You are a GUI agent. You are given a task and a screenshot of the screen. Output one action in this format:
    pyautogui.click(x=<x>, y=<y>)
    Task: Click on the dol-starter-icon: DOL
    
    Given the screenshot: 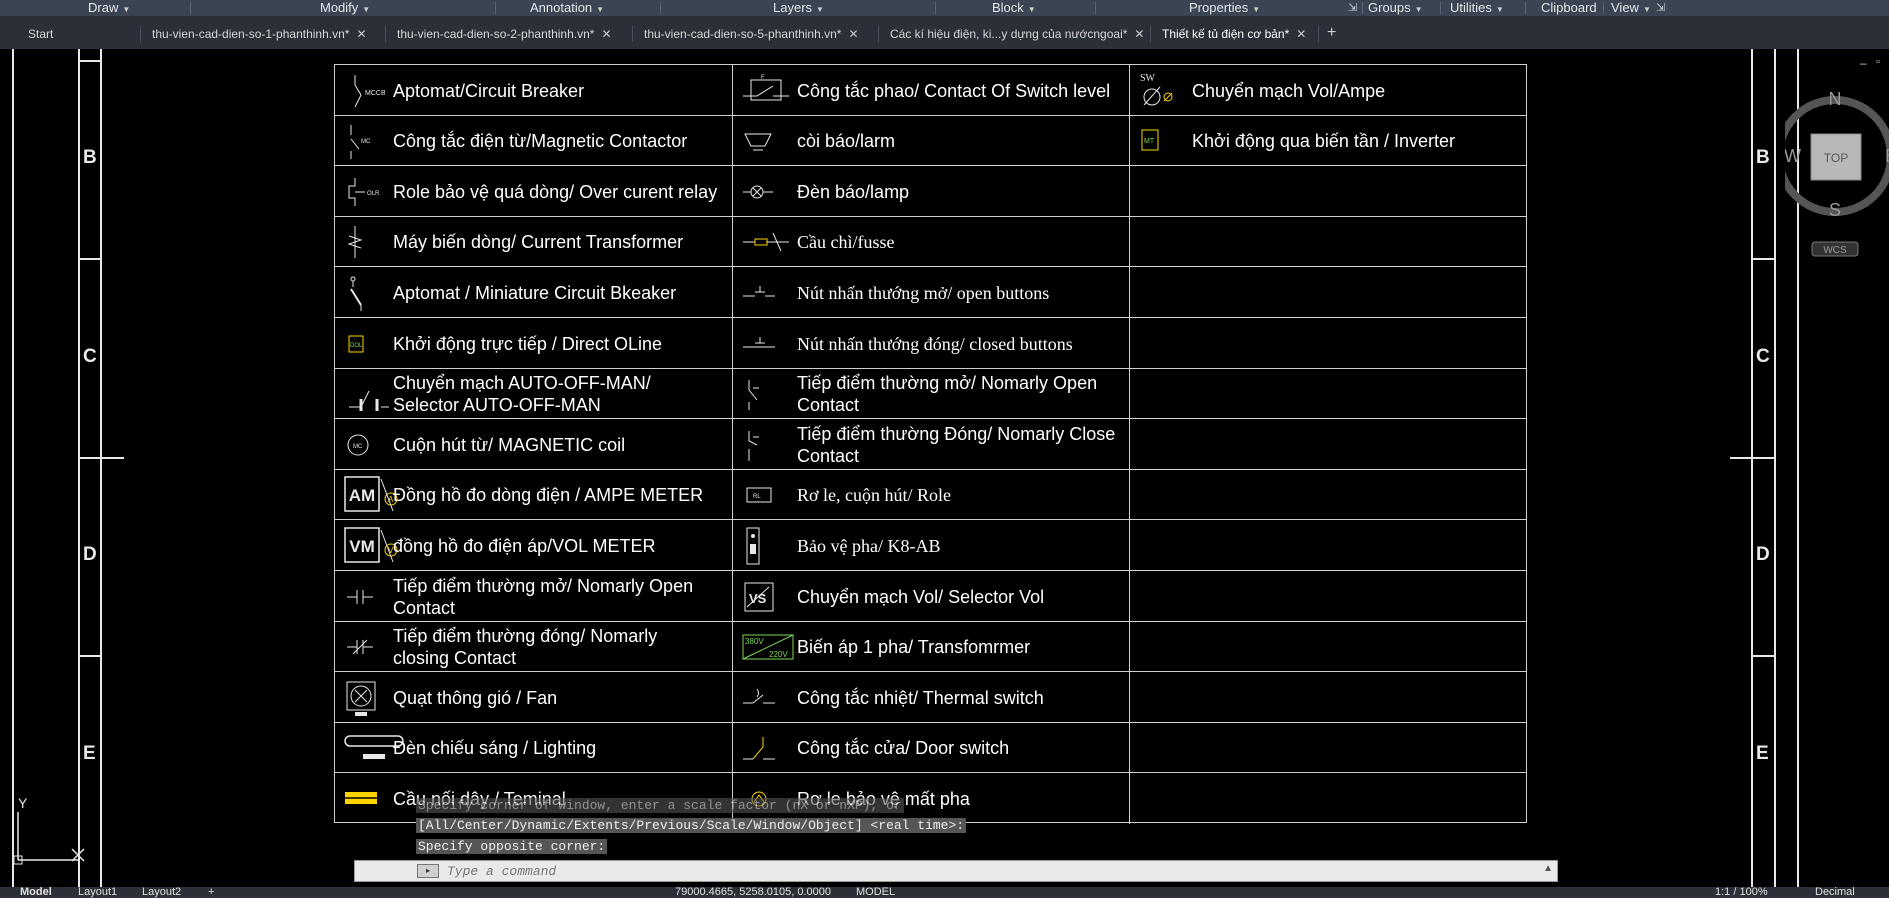 What is the action you would take?
    pyautogui.click(x=356, y=346)
    